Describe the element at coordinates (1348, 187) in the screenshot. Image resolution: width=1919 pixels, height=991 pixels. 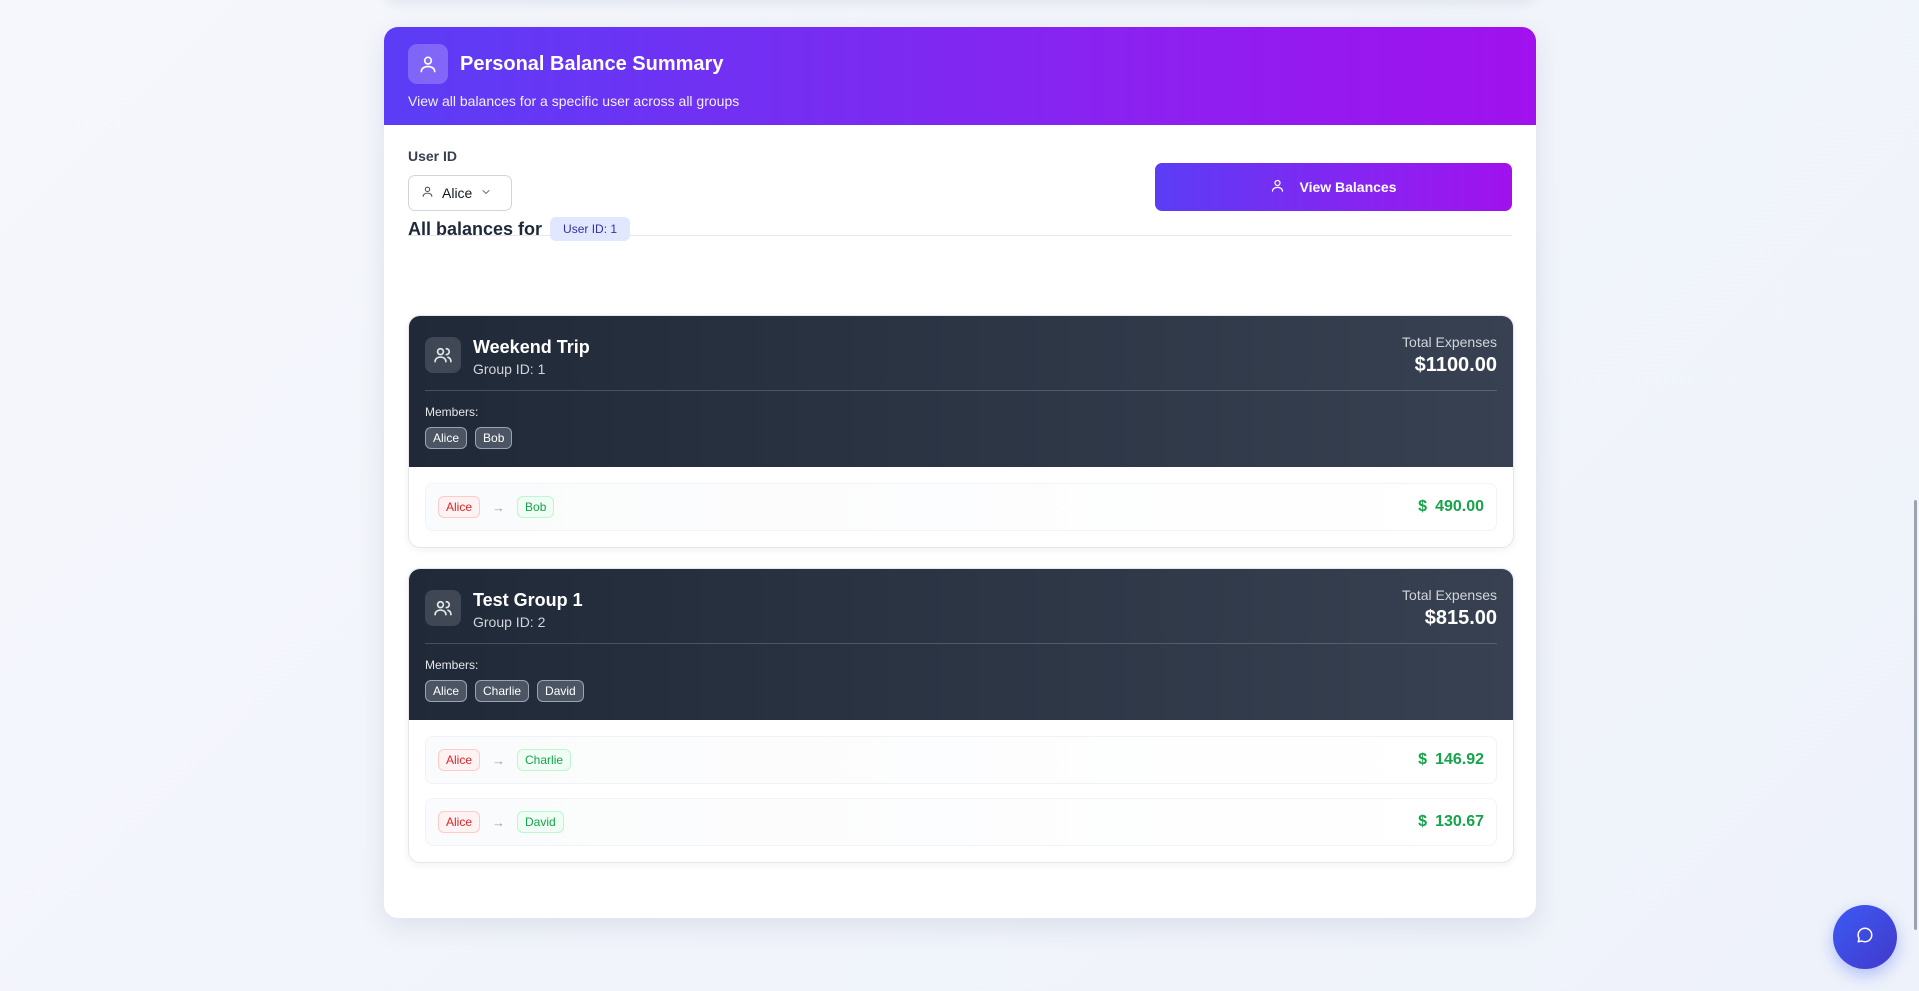
I see `view-balances-label: View Balances` at that location.